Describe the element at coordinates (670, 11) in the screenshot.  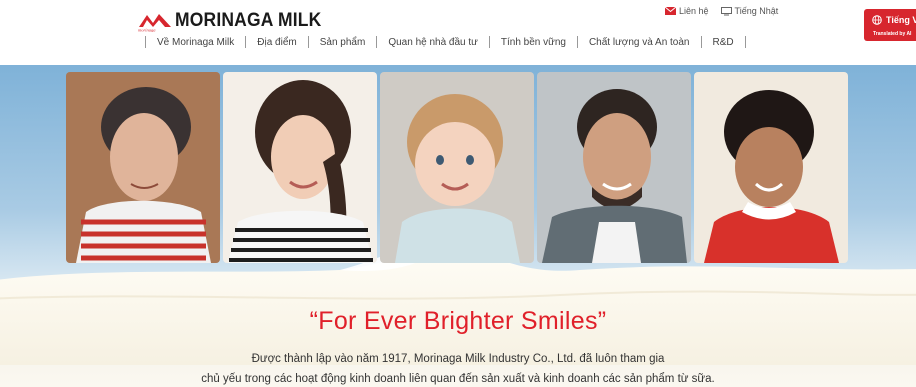
I see `envelope-icon` at that location.